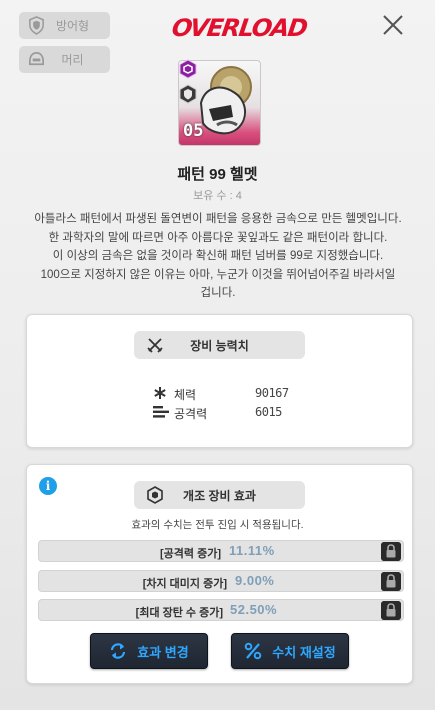  Describe the element at coordinates (218, 293) in the screenshot. I see `description-line: 겁니다.` at that location.